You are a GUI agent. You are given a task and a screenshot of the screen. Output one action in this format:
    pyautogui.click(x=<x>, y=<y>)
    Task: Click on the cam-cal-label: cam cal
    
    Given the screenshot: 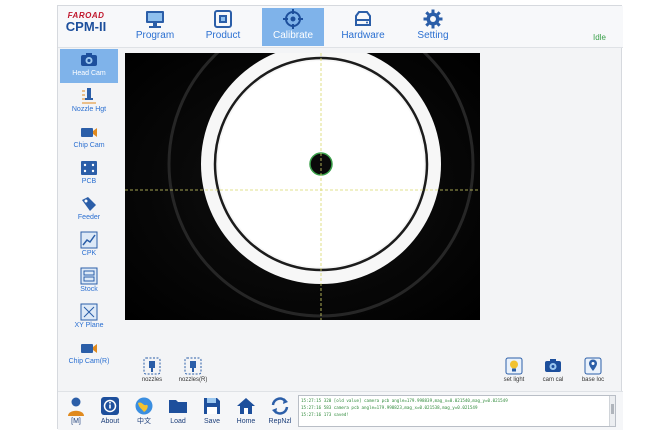 What is the action you would take?
    pyautogui.click(x=553, y=380)
    